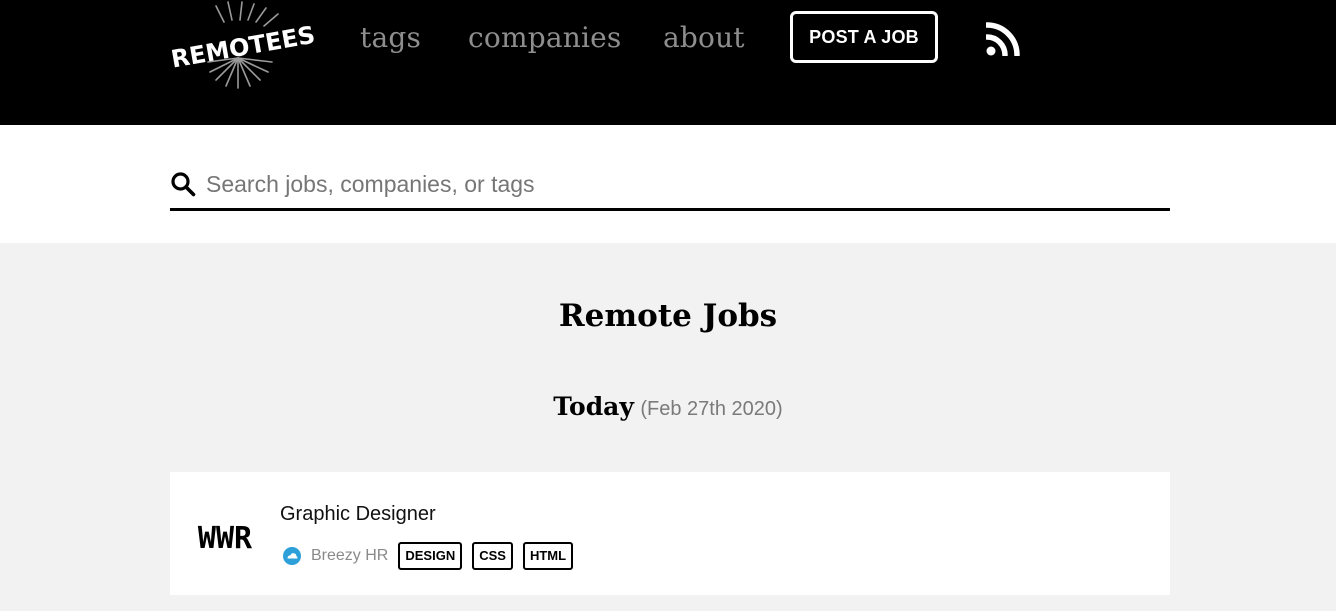 The height and width of the screenshot is (611, 1336). What do you see at coordinates (349, 556) in the screenshot?
I see `job-source: Breezy HR` at bounding box center [349, 556].